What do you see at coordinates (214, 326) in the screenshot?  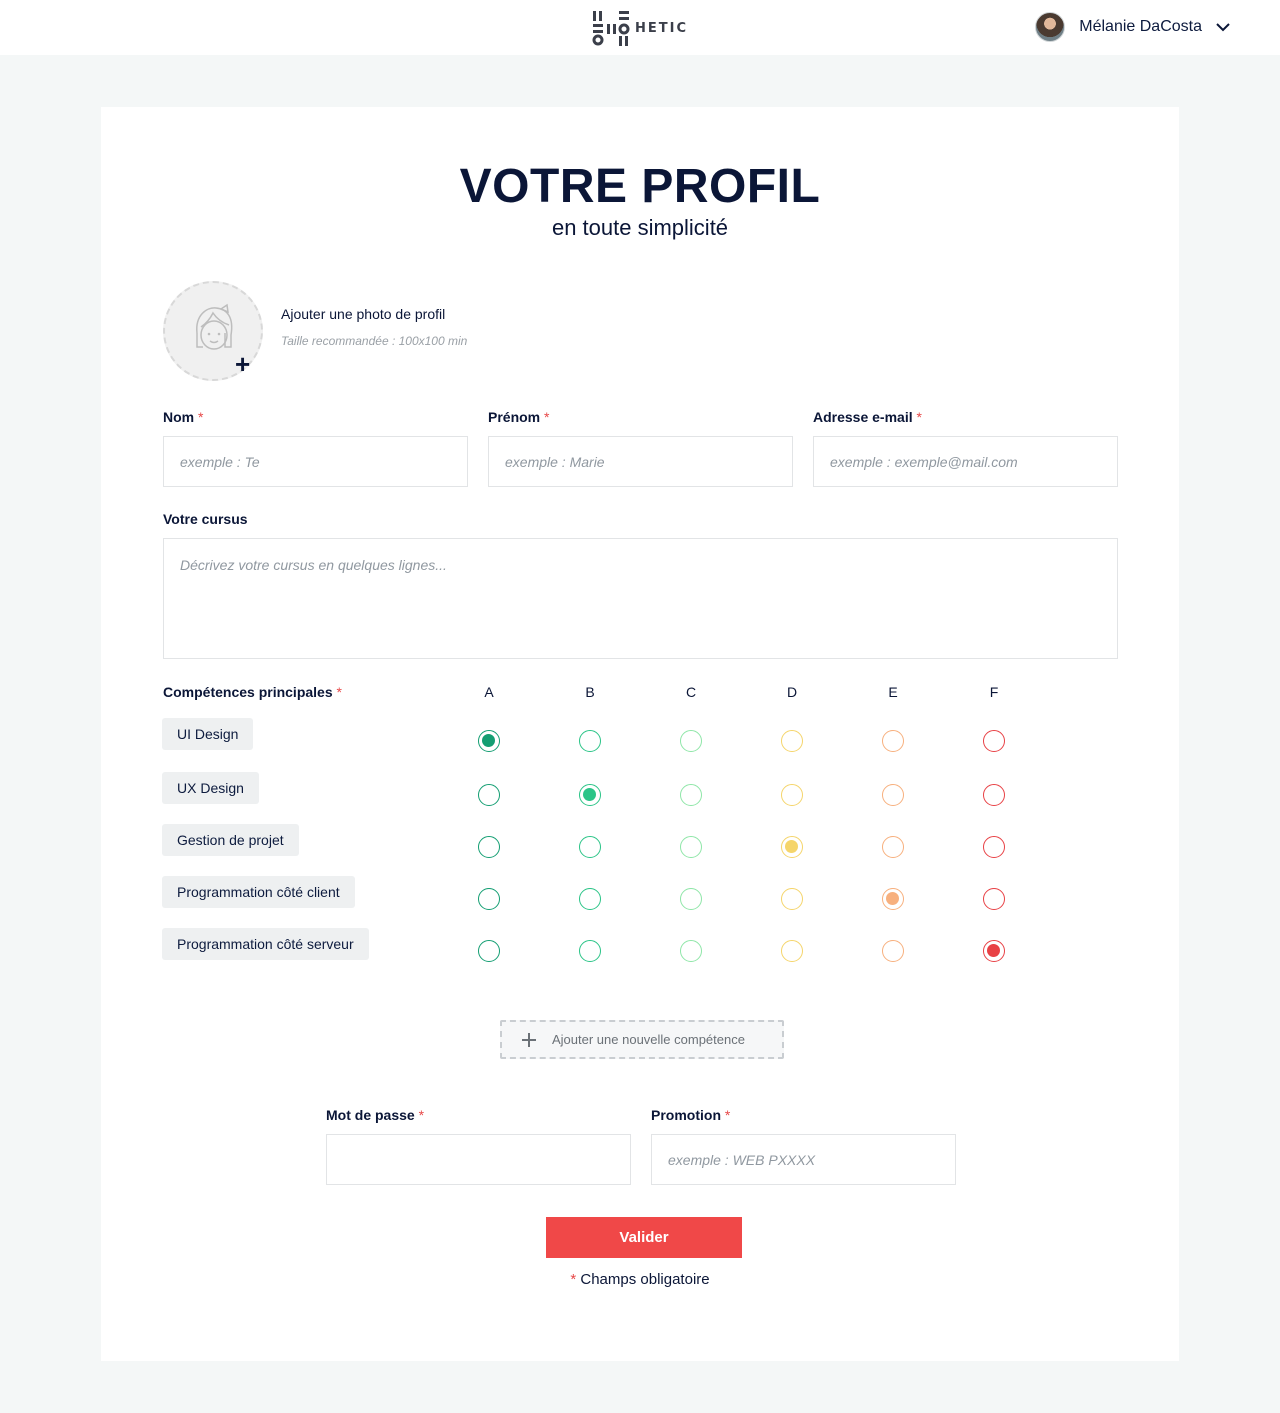 I see `girl-avatar-placeholder-icon` at bounding box center [214, 326].